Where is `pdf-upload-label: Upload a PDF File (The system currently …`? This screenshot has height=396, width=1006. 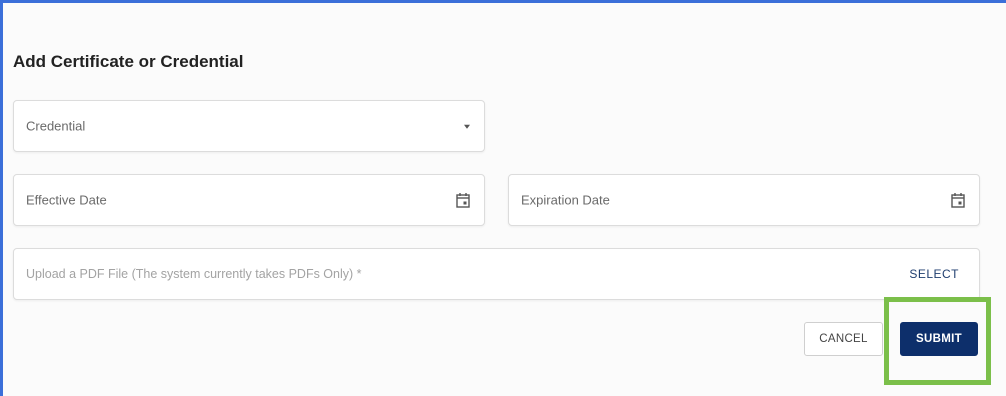
pdf-upload-label: Upload a PDF File (The system currently … is located at coordinates (194, 274).